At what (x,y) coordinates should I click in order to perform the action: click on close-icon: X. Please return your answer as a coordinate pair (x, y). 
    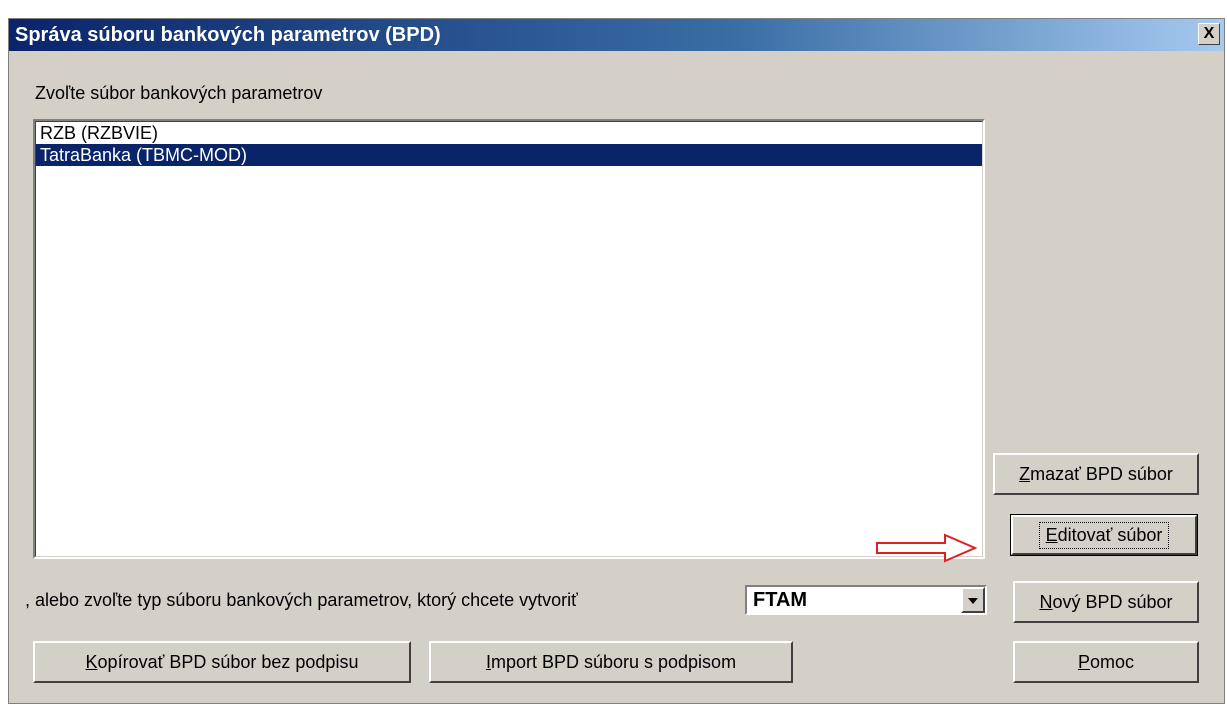
    Looking at the image, I should click on (1209, 33).